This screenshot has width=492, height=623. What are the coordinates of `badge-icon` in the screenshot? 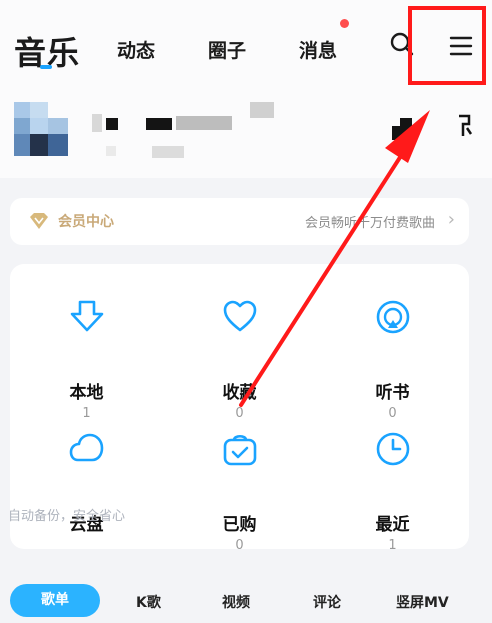 It's located at (465, 127).